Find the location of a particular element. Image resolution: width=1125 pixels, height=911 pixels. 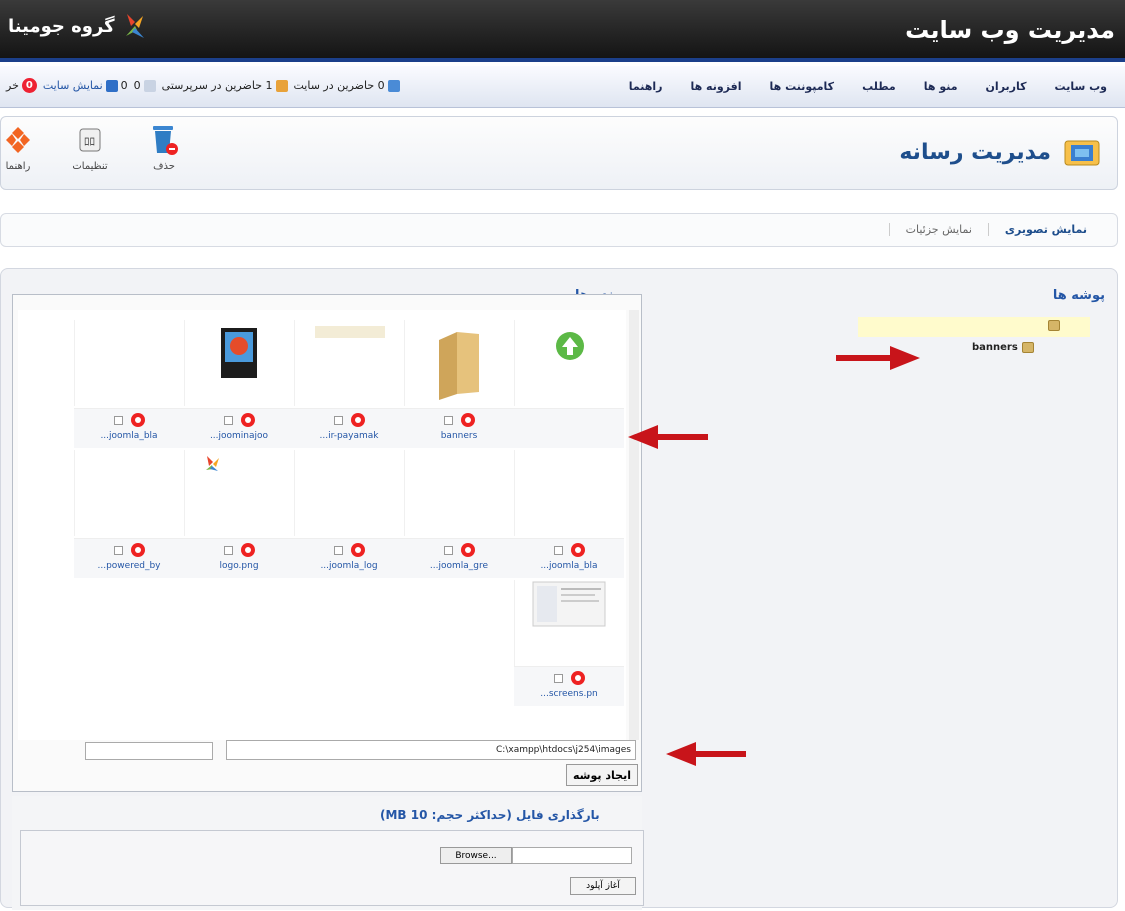

folder-path-input is located at coordinates (431, 750).